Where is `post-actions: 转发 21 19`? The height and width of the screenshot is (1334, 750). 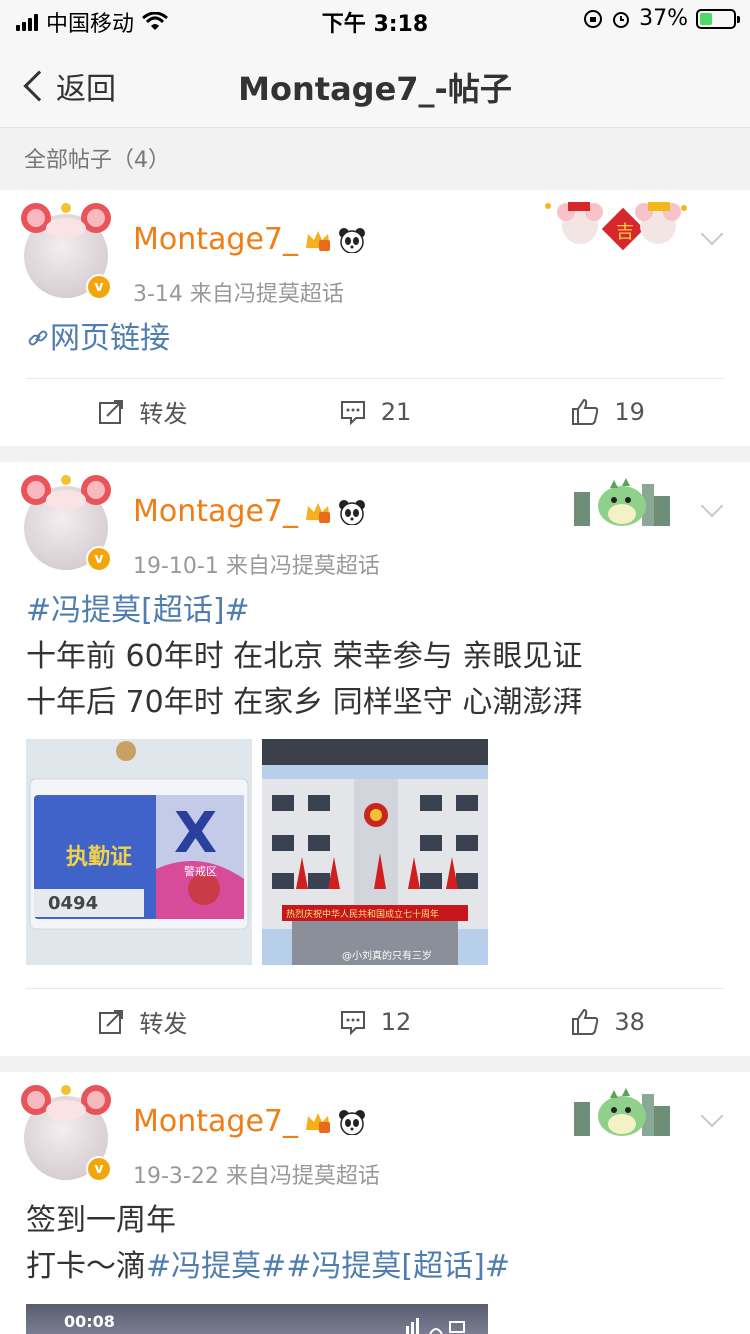
post-actions: 转发 21 19 is located at coordinates (375, 411).